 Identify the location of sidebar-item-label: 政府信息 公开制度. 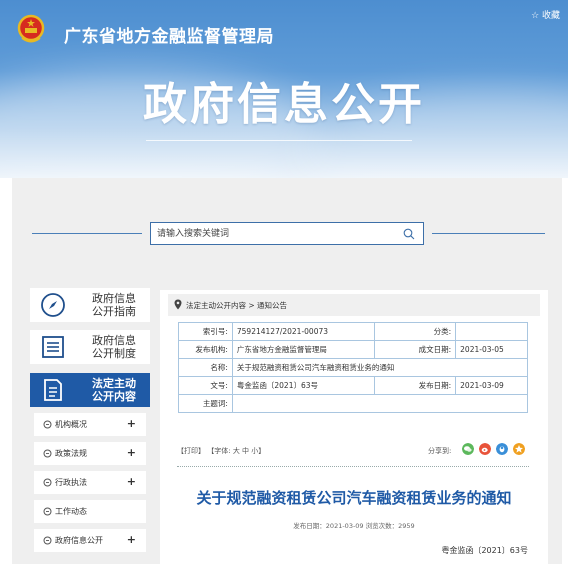
(114, 347).